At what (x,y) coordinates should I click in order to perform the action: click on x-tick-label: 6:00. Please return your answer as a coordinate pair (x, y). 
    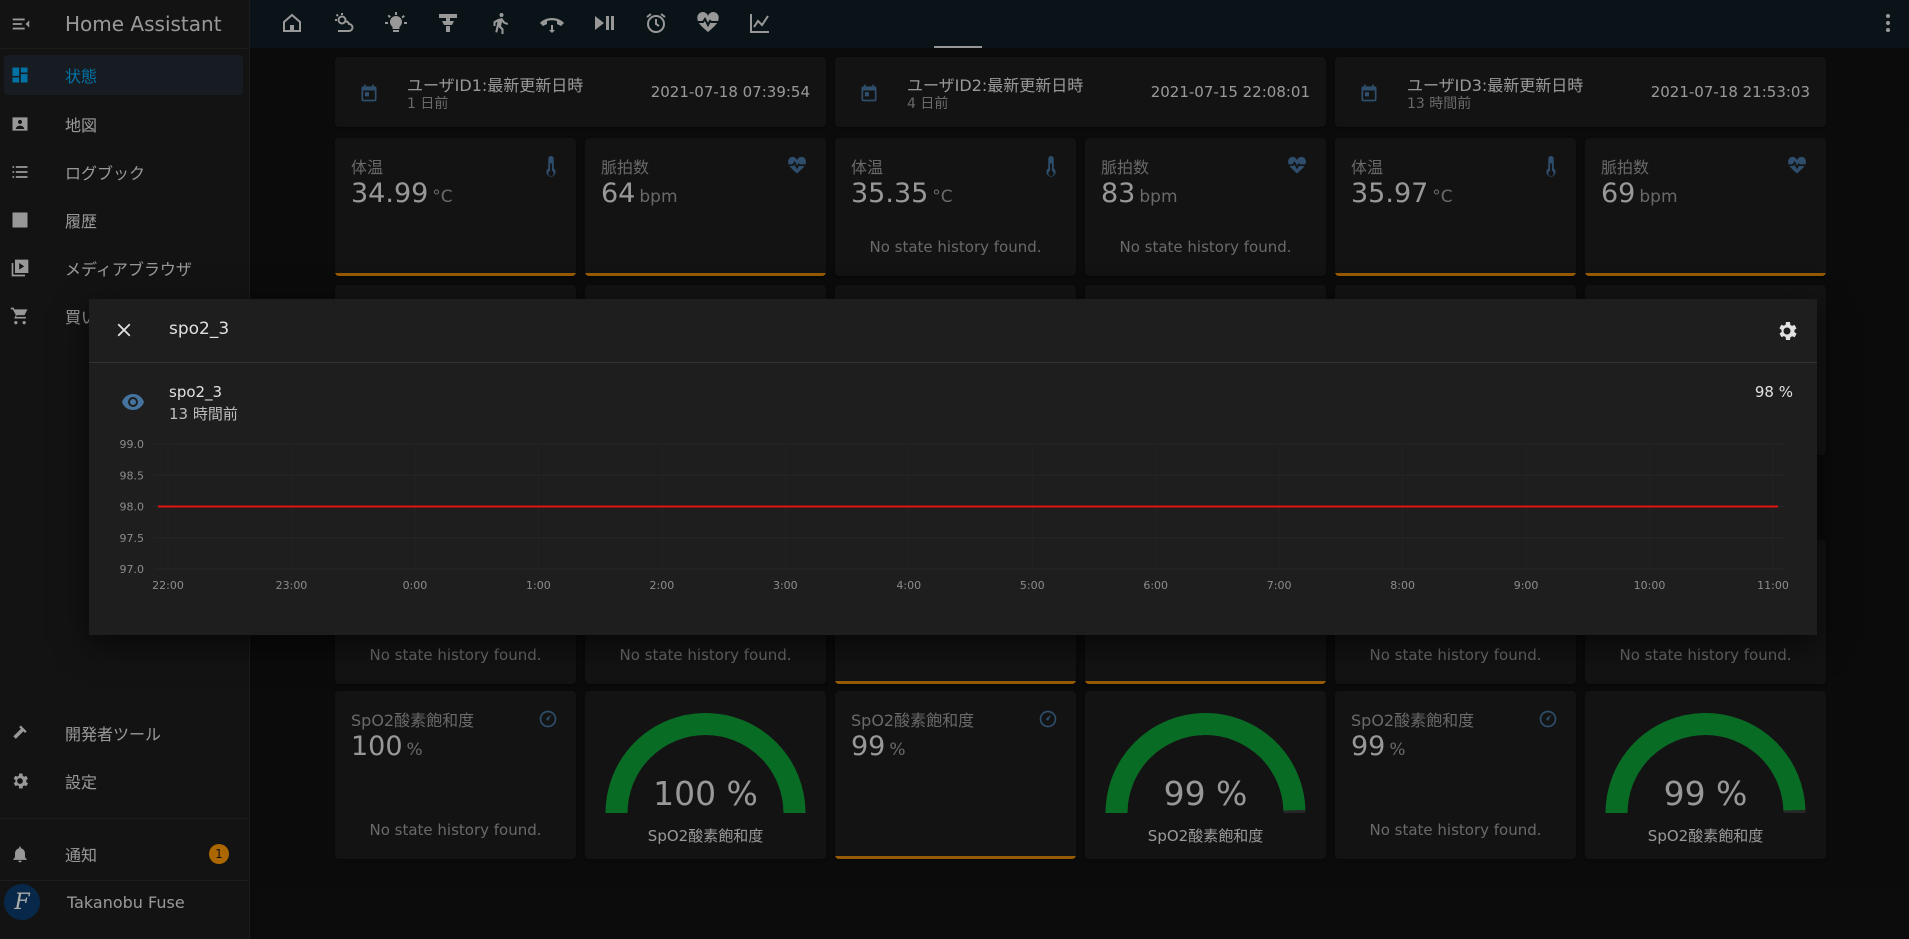
    Looking at the image, I should click on (1155, 585).